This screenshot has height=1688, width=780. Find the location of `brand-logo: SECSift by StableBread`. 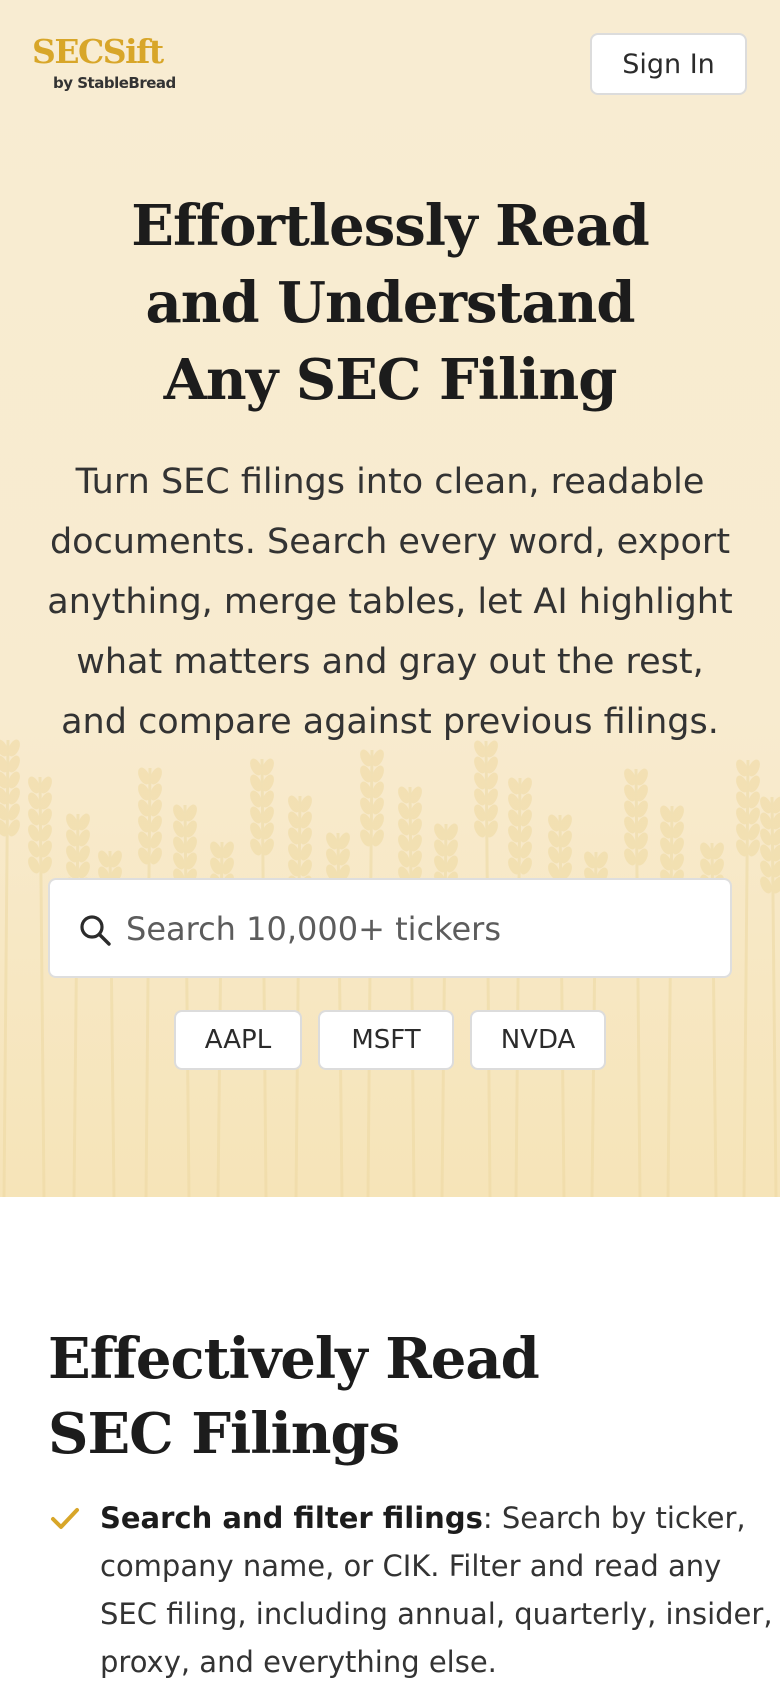

brand-logo: SECSift by StableBread is located at coordinates (112, 65).